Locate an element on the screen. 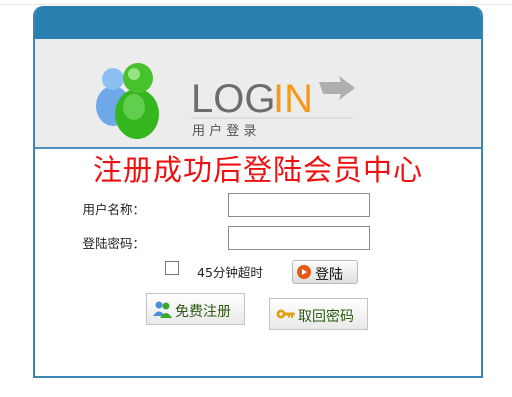 The height and width of the screenshot is (397, 512). users-icon is located at coordinates (127, 101).